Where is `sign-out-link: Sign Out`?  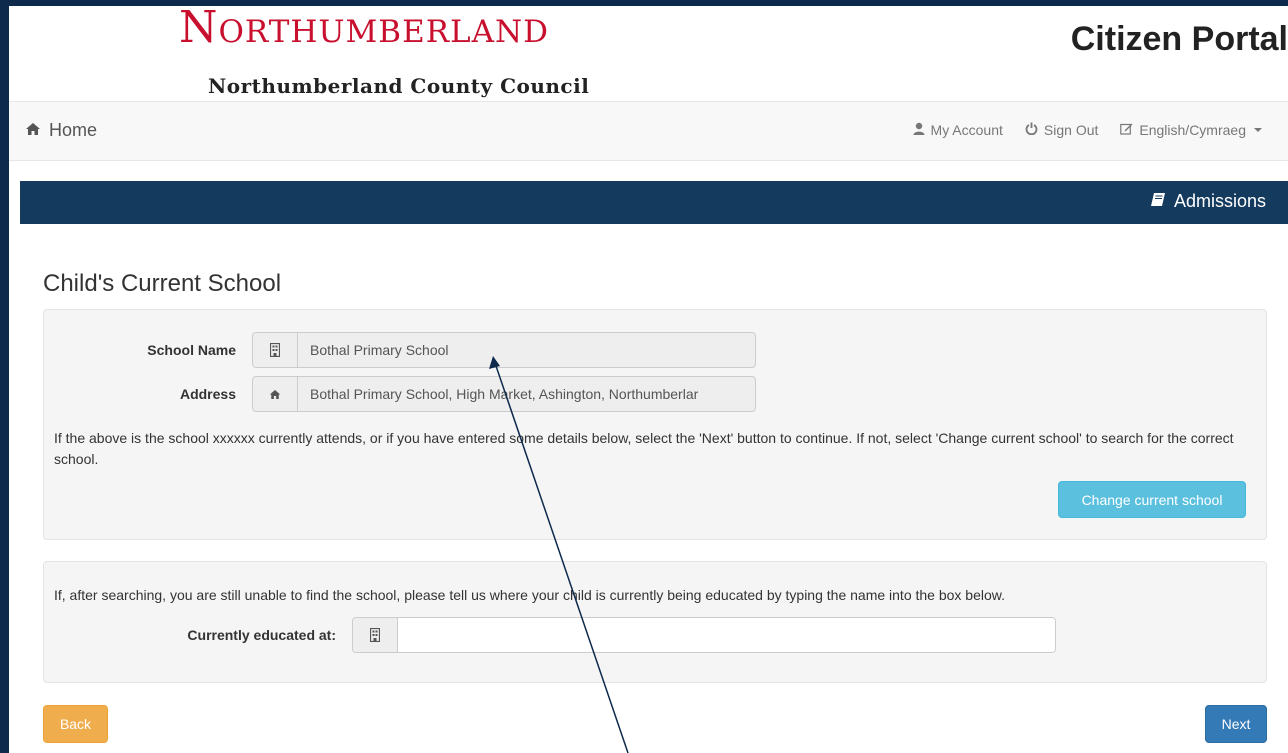
sign-out-link: Sign Out is located at coordinates (1061, 130).